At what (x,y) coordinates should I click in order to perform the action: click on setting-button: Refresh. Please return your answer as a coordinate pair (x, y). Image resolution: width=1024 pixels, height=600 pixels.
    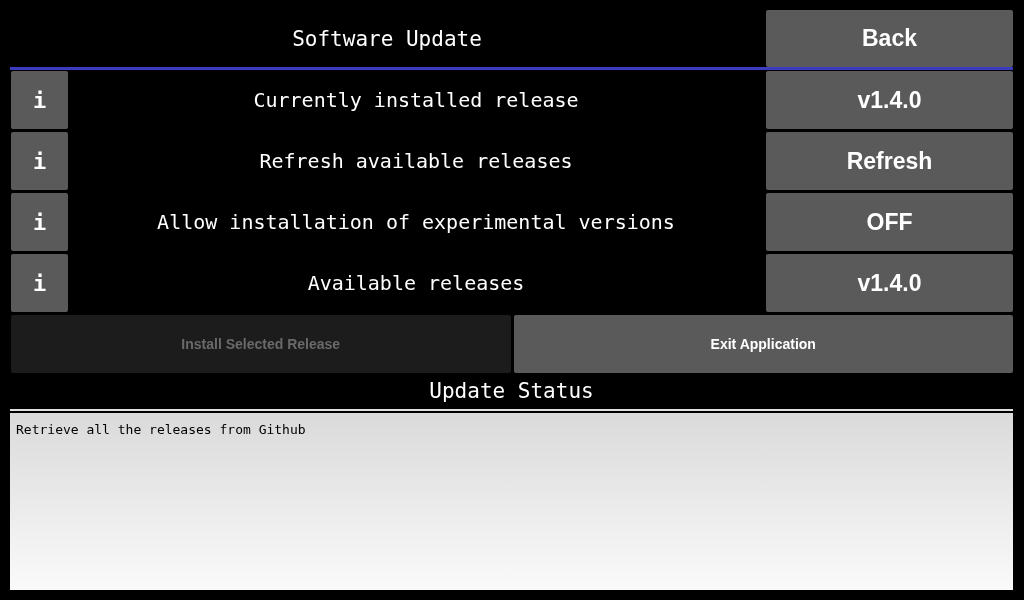
    Looking at the image, I should click on (889, 161).